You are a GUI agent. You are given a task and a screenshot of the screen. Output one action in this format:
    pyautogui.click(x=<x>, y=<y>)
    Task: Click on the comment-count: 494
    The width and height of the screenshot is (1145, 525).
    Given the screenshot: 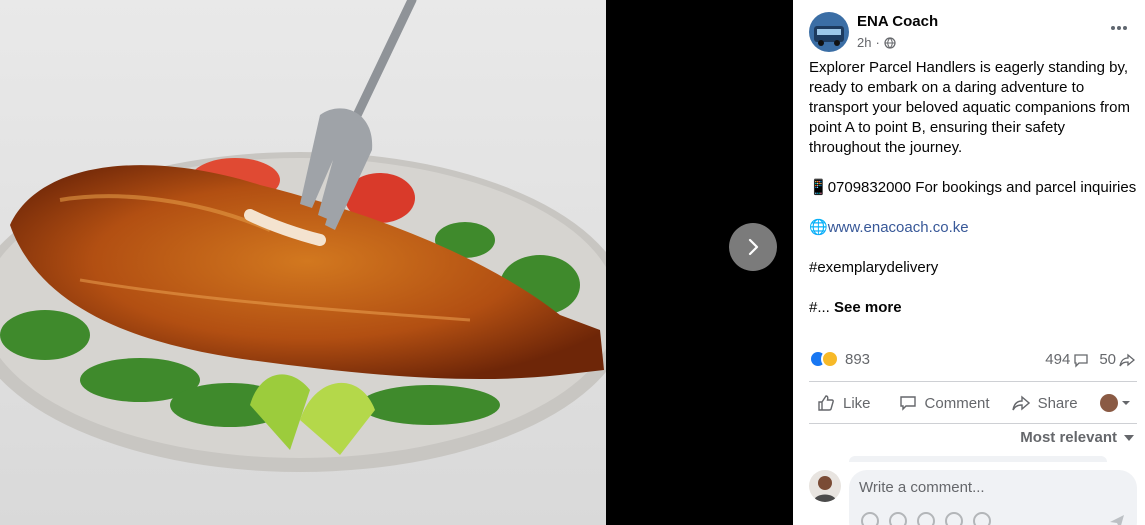 What is the action you would take?
    pyautogui.click(x=1067, y=359)
    